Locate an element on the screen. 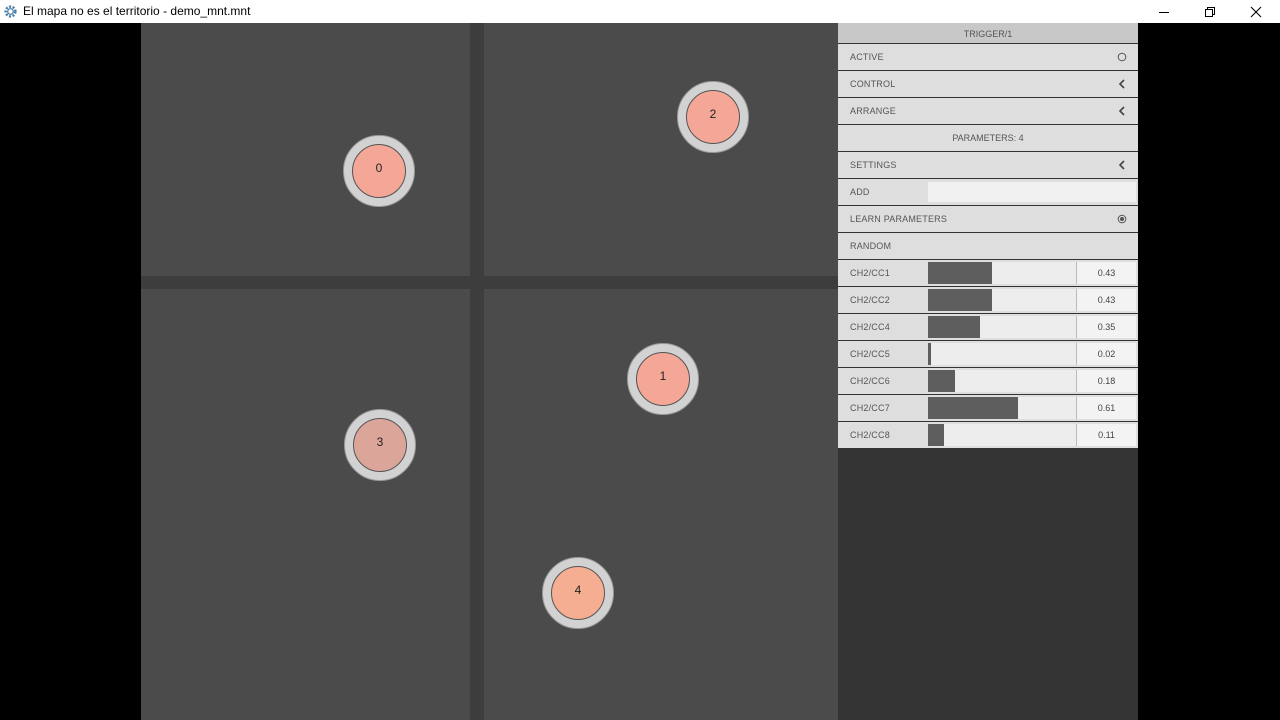 This screenshot has height=720, width=1280. map-node-1: 1 is located at coordinates (663, 379).